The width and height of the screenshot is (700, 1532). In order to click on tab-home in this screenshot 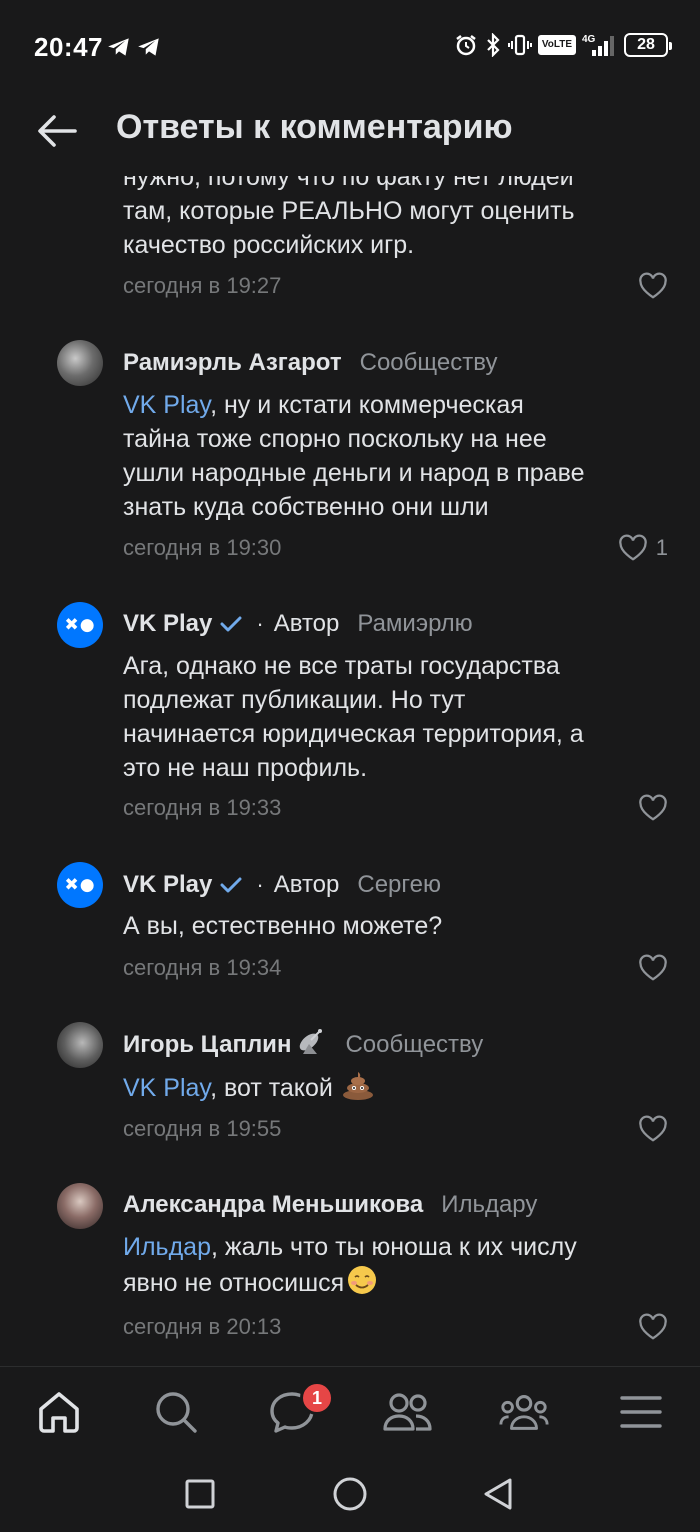, I will do `click(59, 1412)`.